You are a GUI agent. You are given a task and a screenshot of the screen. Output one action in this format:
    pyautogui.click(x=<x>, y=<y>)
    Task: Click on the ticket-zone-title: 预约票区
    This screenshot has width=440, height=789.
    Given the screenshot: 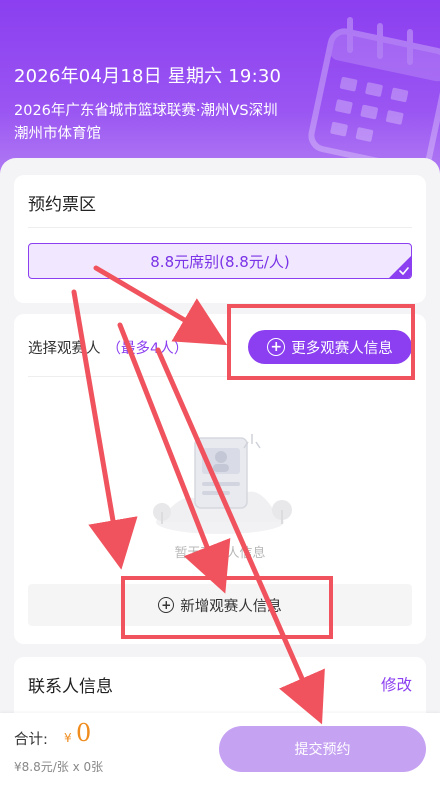 What is the action you would take?
    pyautogui.click(x=62, y=205)
    